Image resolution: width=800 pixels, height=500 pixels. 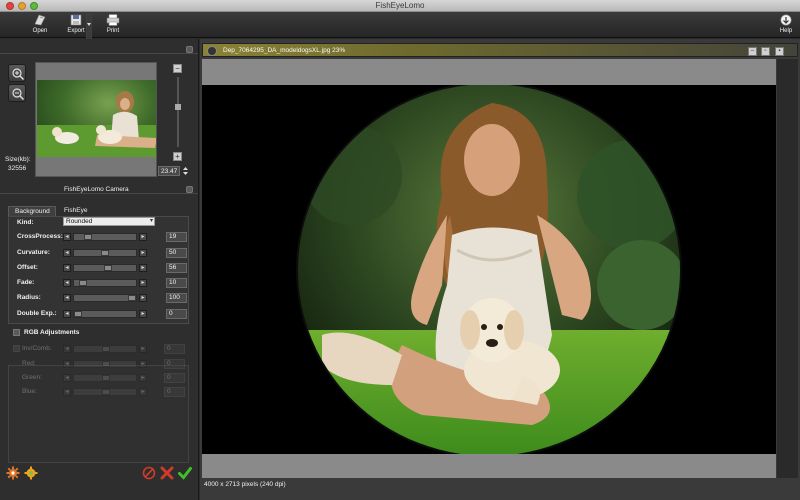 What do you see at coordinates (17, 73) in the screenshot?
I see `zoom-in-button` at bounding box center [17, 73].